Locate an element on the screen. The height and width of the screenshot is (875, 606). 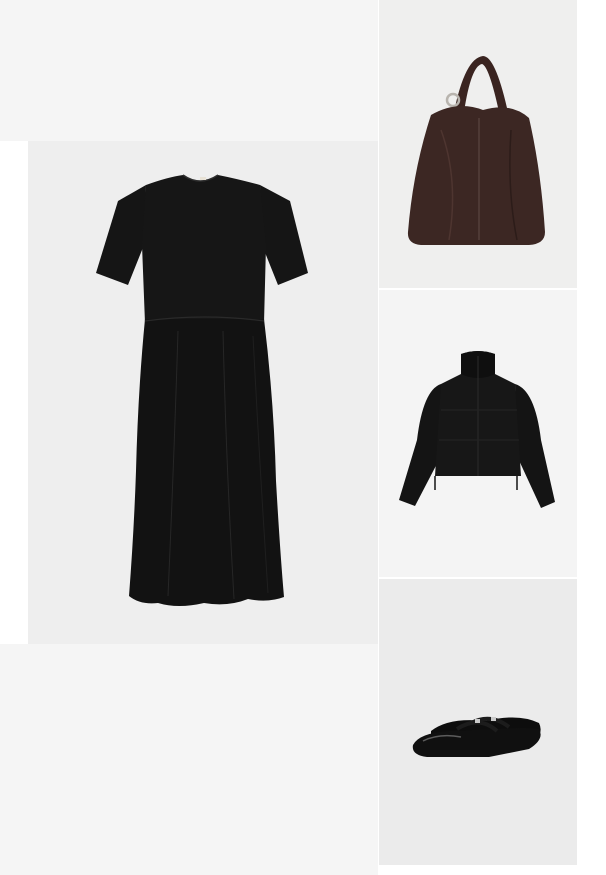
shoes-image is located at coordinates (476, 736).